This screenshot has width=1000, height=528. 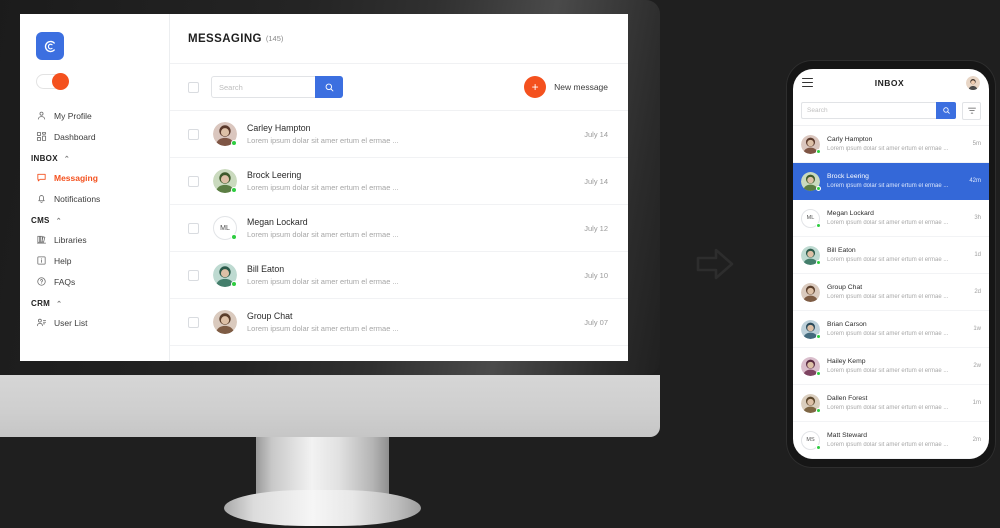 What do you see at coordinates (596, 134) in the screenshot?
I see `message-date: July 14` at bounding box center [596, 134].